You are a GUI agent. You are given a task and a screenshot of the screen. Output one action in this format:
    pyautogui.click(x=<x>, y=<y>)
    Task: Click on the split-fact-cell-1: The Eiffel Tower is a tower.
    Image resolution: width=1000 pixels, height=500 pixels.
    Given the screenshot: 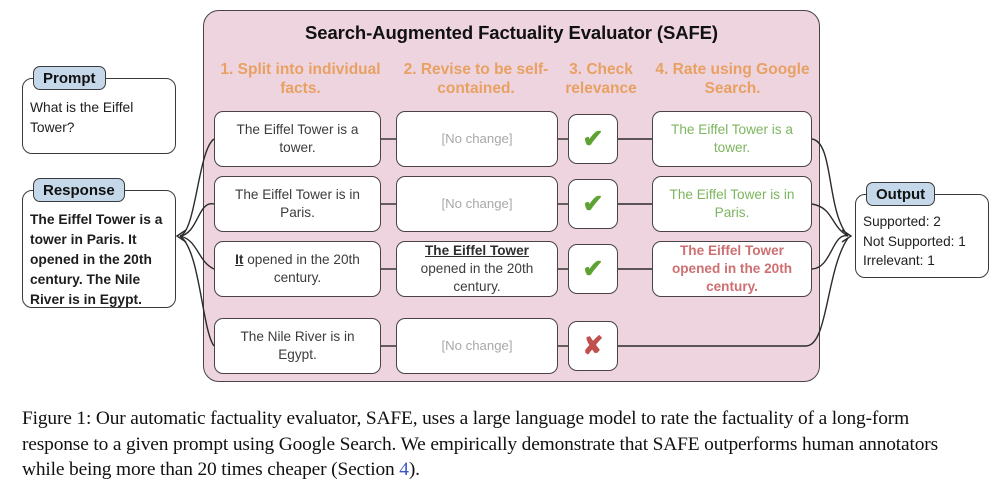 What is the action you would take?
    pyautogui.click(x=297, y=139)
    